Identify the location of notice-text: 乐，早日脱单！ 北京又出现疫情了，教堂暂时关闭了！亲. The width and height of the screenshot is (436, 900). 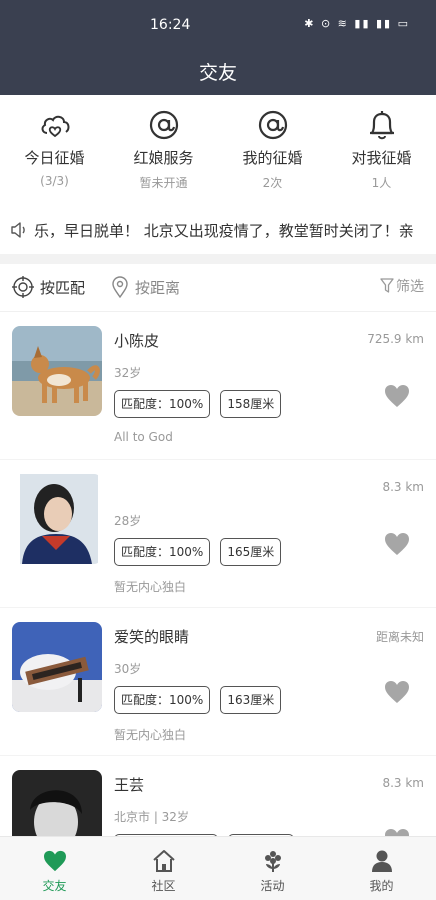
(224, 231).